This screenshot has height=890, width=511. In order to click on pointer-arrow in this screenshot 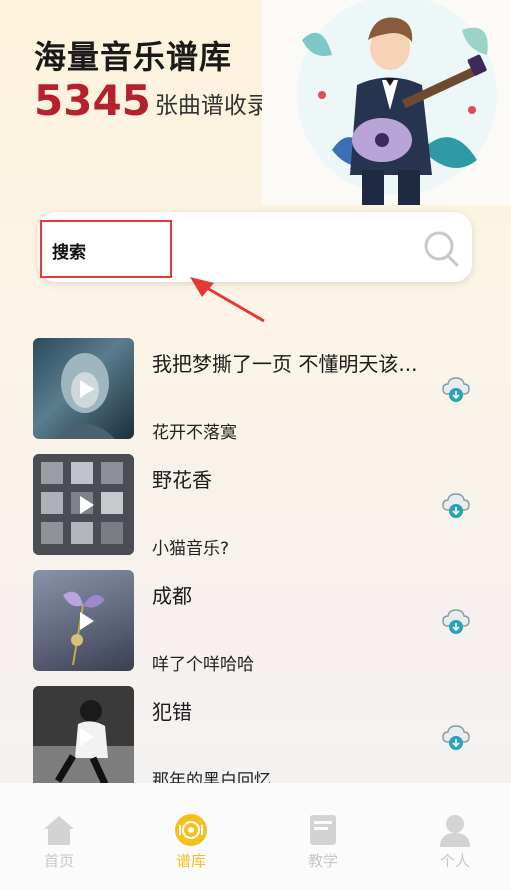, I will do `click(227, 300)`.